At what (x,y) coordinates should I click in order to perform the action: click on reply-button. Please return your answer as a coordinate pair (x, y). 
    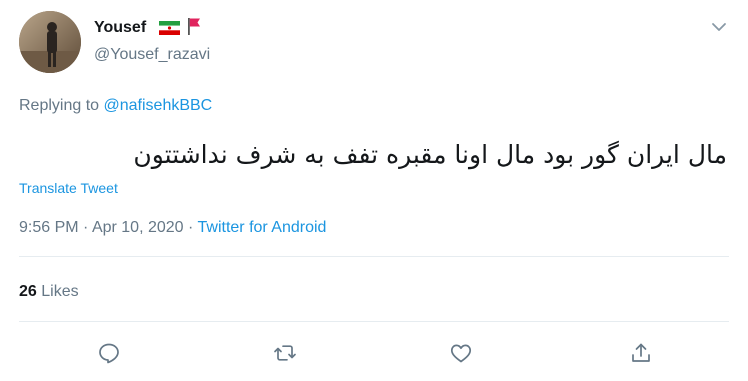
    Looking at the image, I should click on (109, 353).